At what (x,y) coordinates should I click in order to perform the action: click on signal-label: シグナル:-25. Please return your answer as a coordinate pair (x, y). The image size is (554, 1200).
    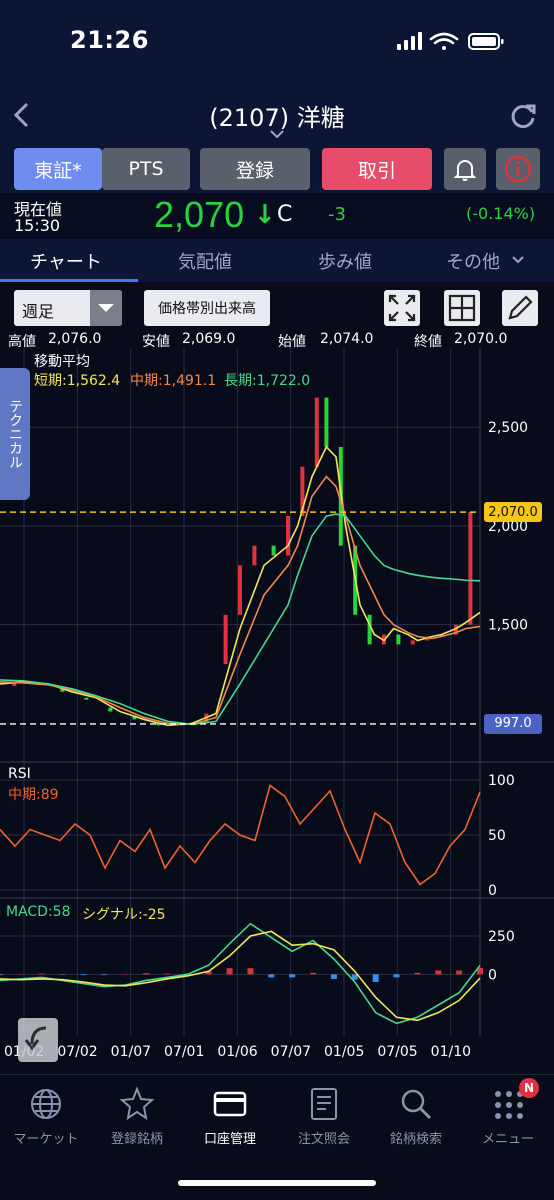
    Looking at the image, I should click on (124, 915).